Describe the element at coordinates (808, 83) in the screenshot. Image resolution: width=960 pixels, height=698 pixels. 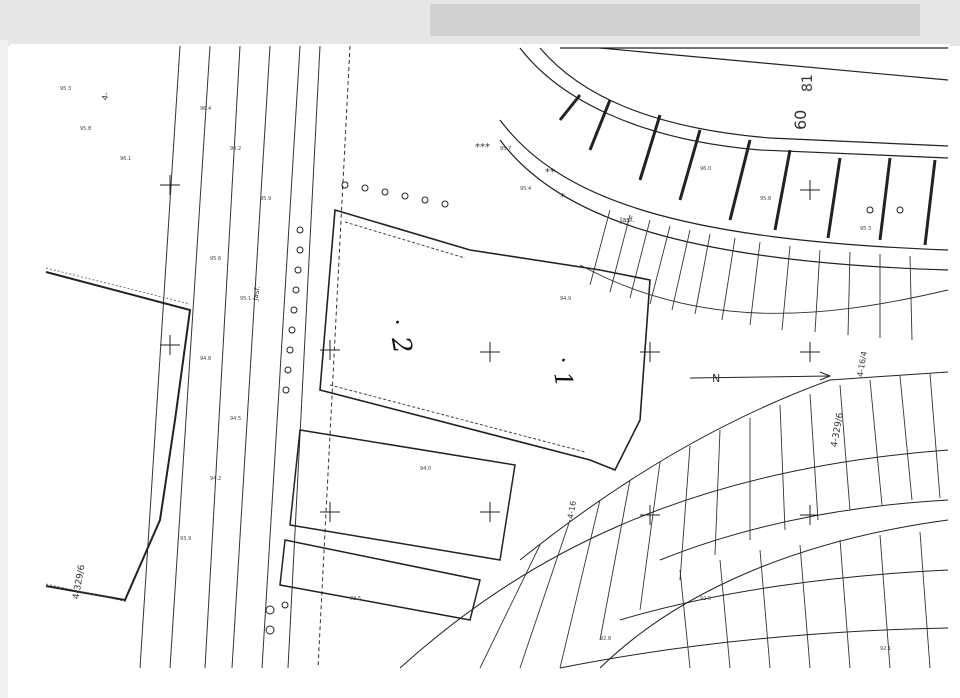
I see `chainage-81: 81` at that location.